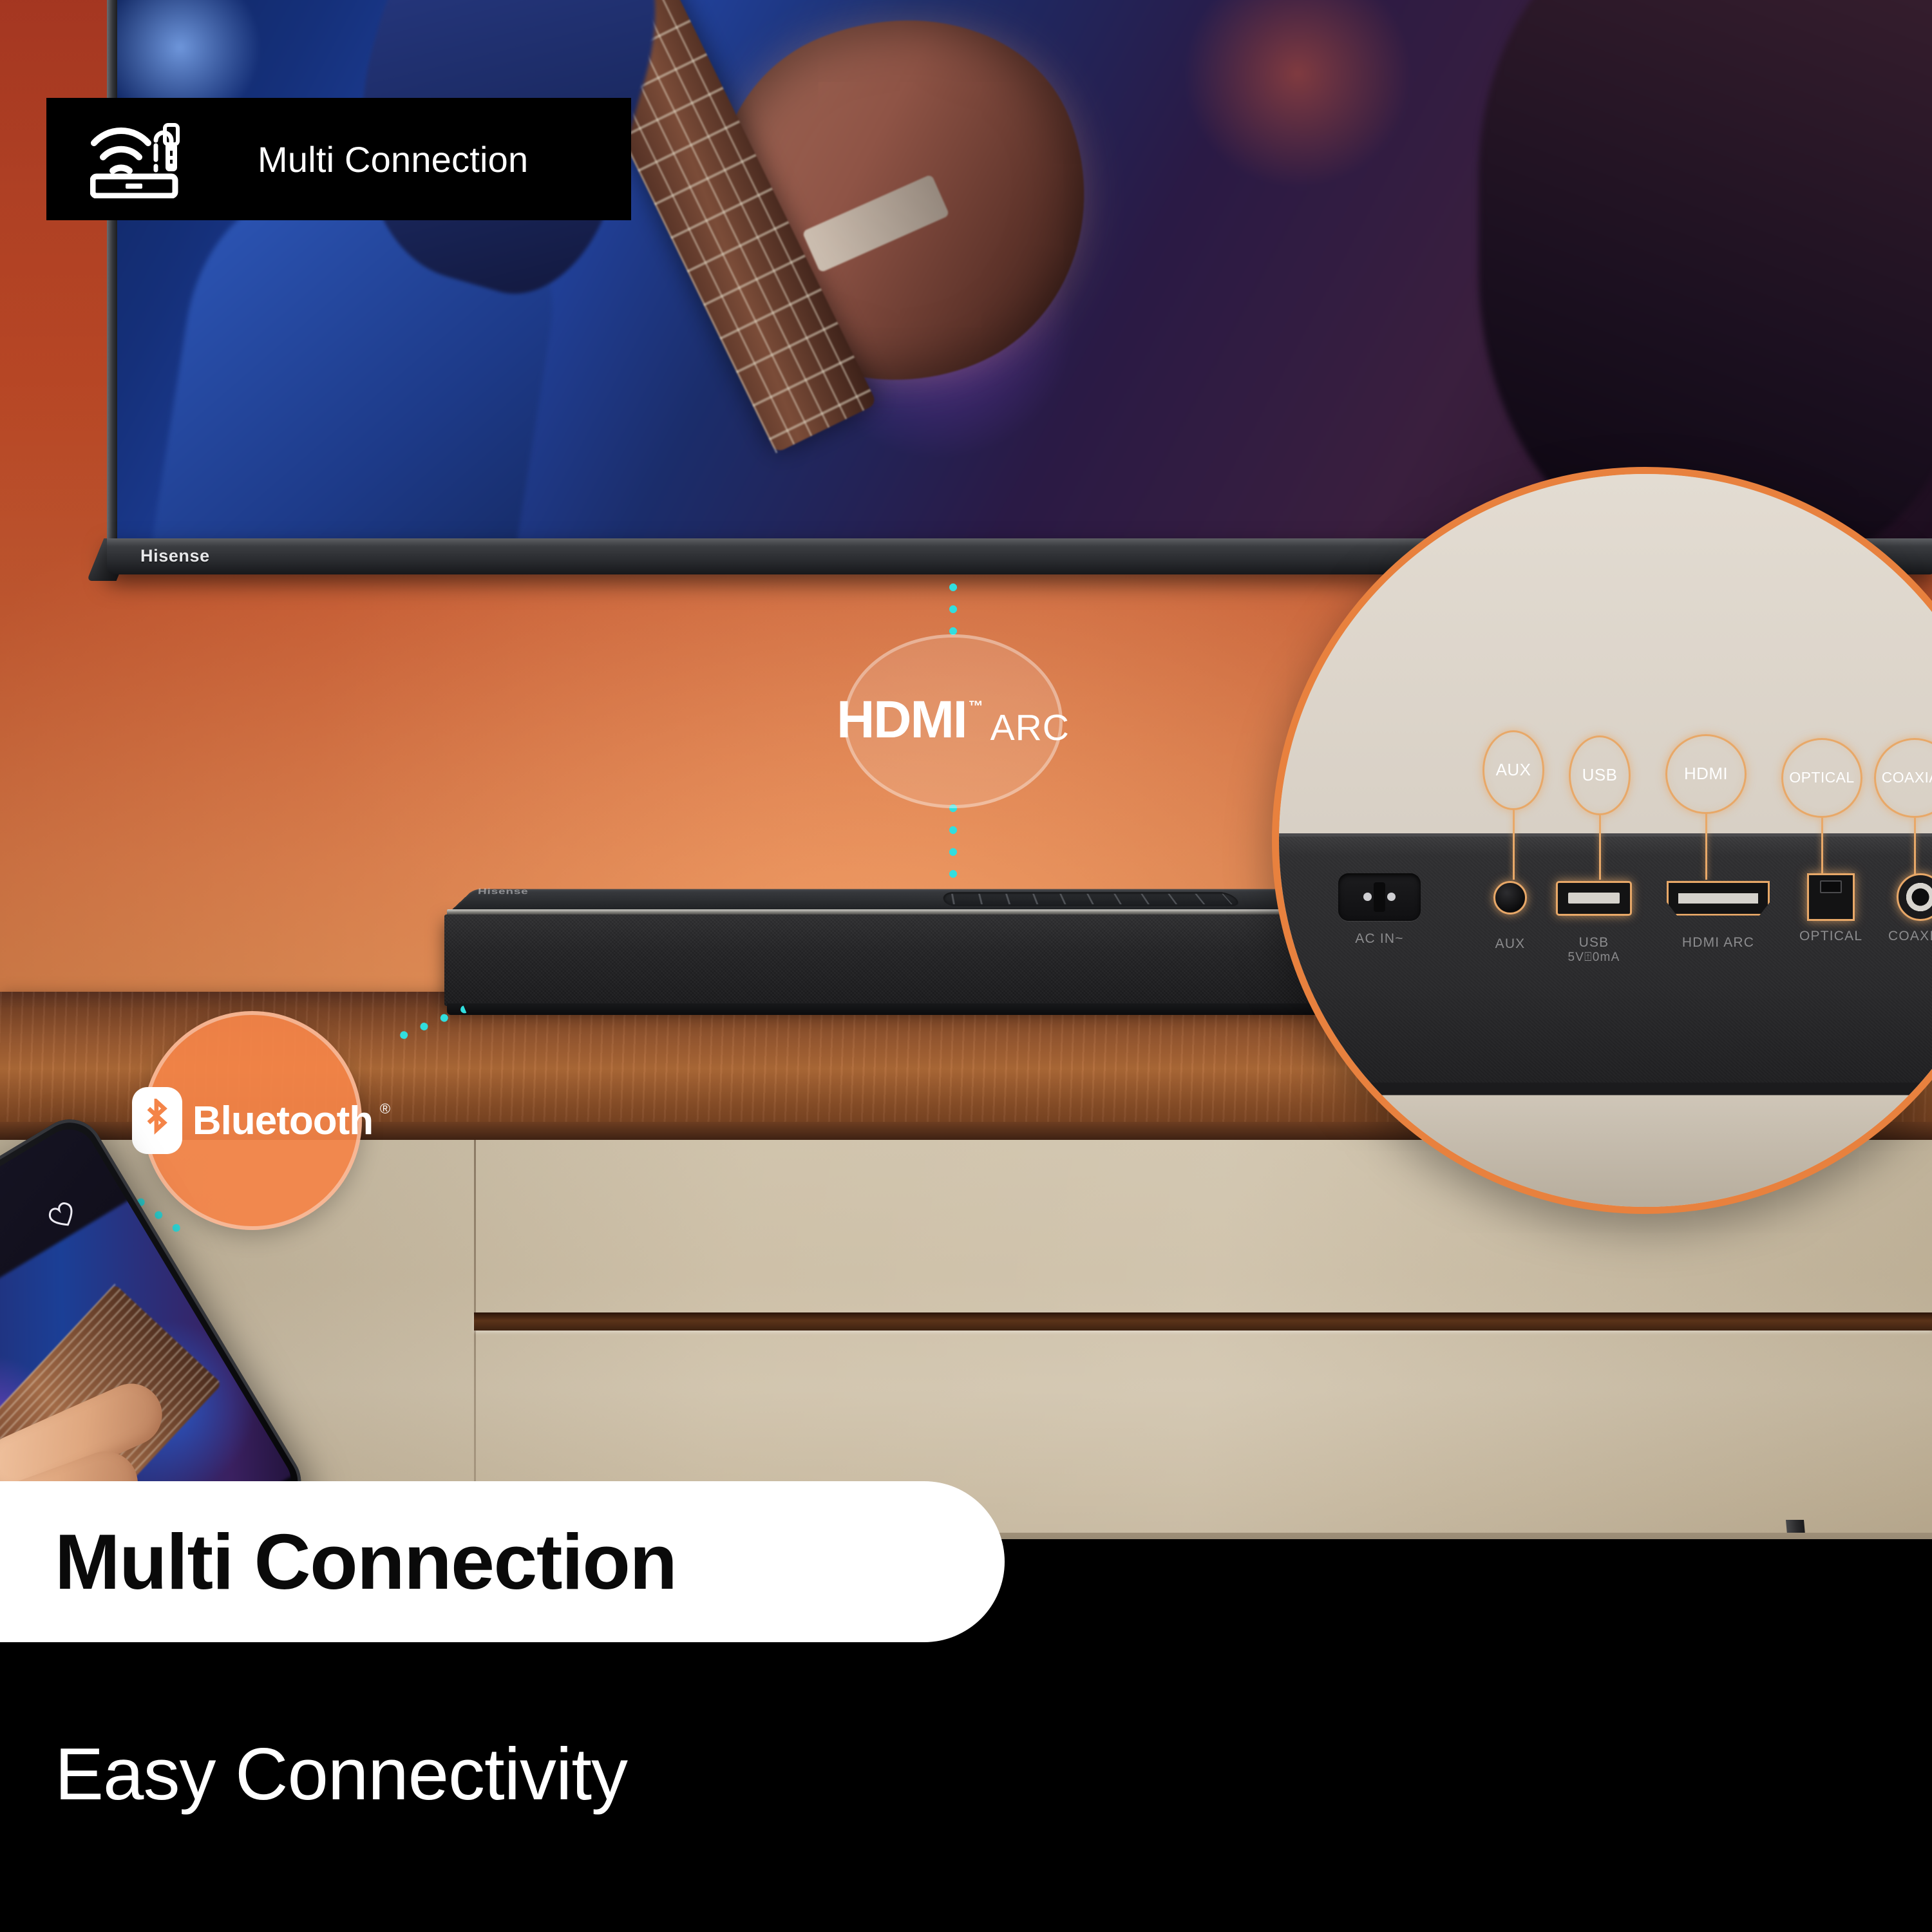  What do you see at coordinates (475, 1339) in the screenshot?
I see `cabinet-seam` at bounding box center [475, 1339].